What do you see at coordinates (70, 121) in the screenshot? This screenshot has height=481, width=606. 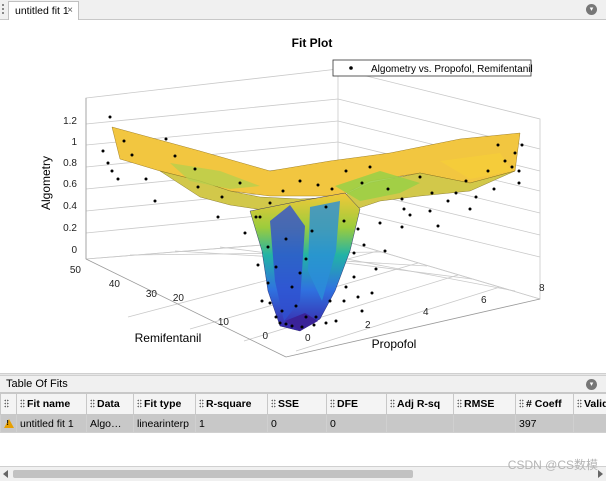 I see `z-tick: 1.2` at bounding box center [70, 121].